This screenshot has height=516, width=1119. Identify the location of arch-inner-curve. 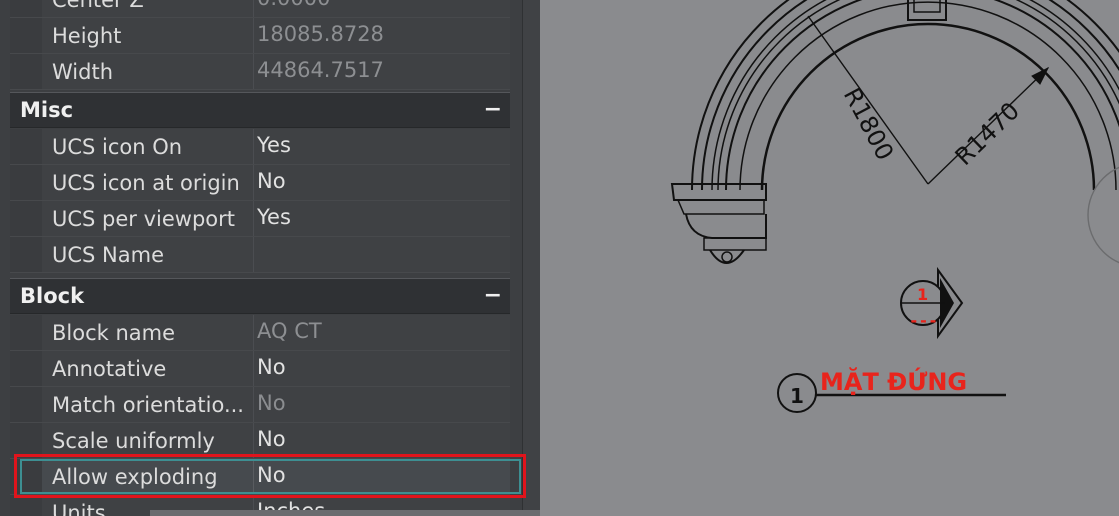
(928, 96).